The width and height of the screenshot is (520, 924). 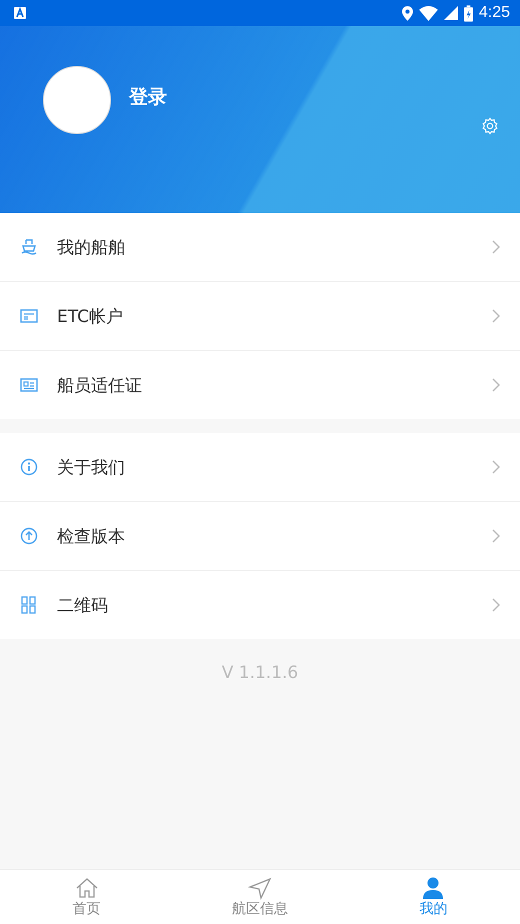 What do you see at coordinates (468, 13) in the screenshot?
I see `battery-icon` at bounding box center [468, 13].